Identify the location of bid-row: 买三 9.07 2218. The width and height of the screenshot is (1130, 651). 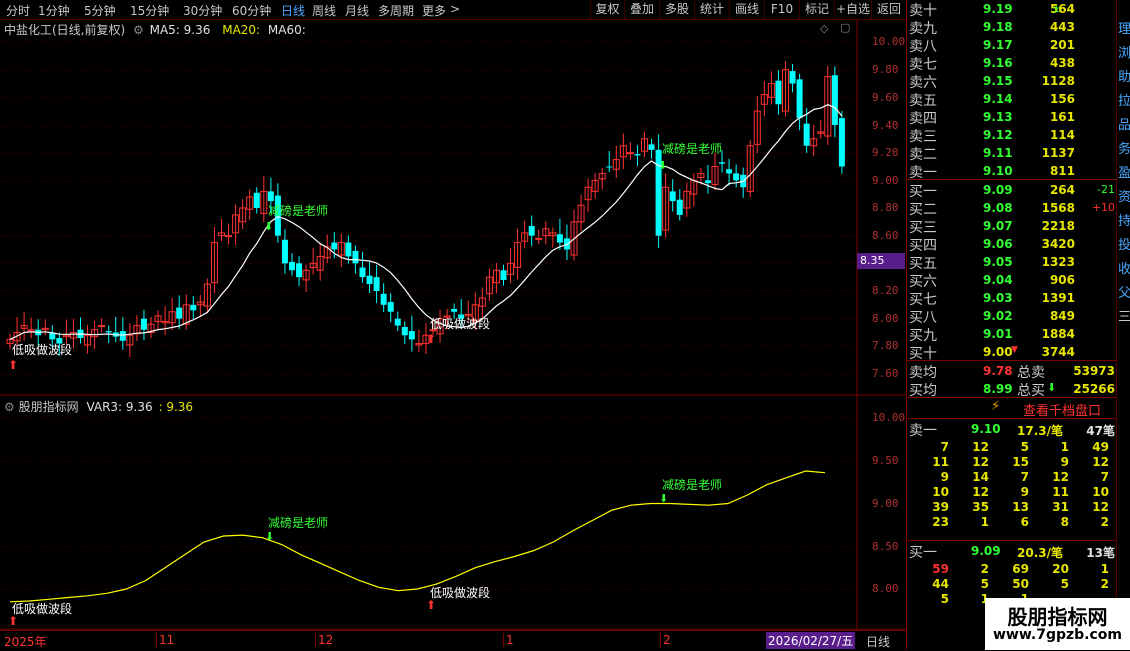
(1012, 226).